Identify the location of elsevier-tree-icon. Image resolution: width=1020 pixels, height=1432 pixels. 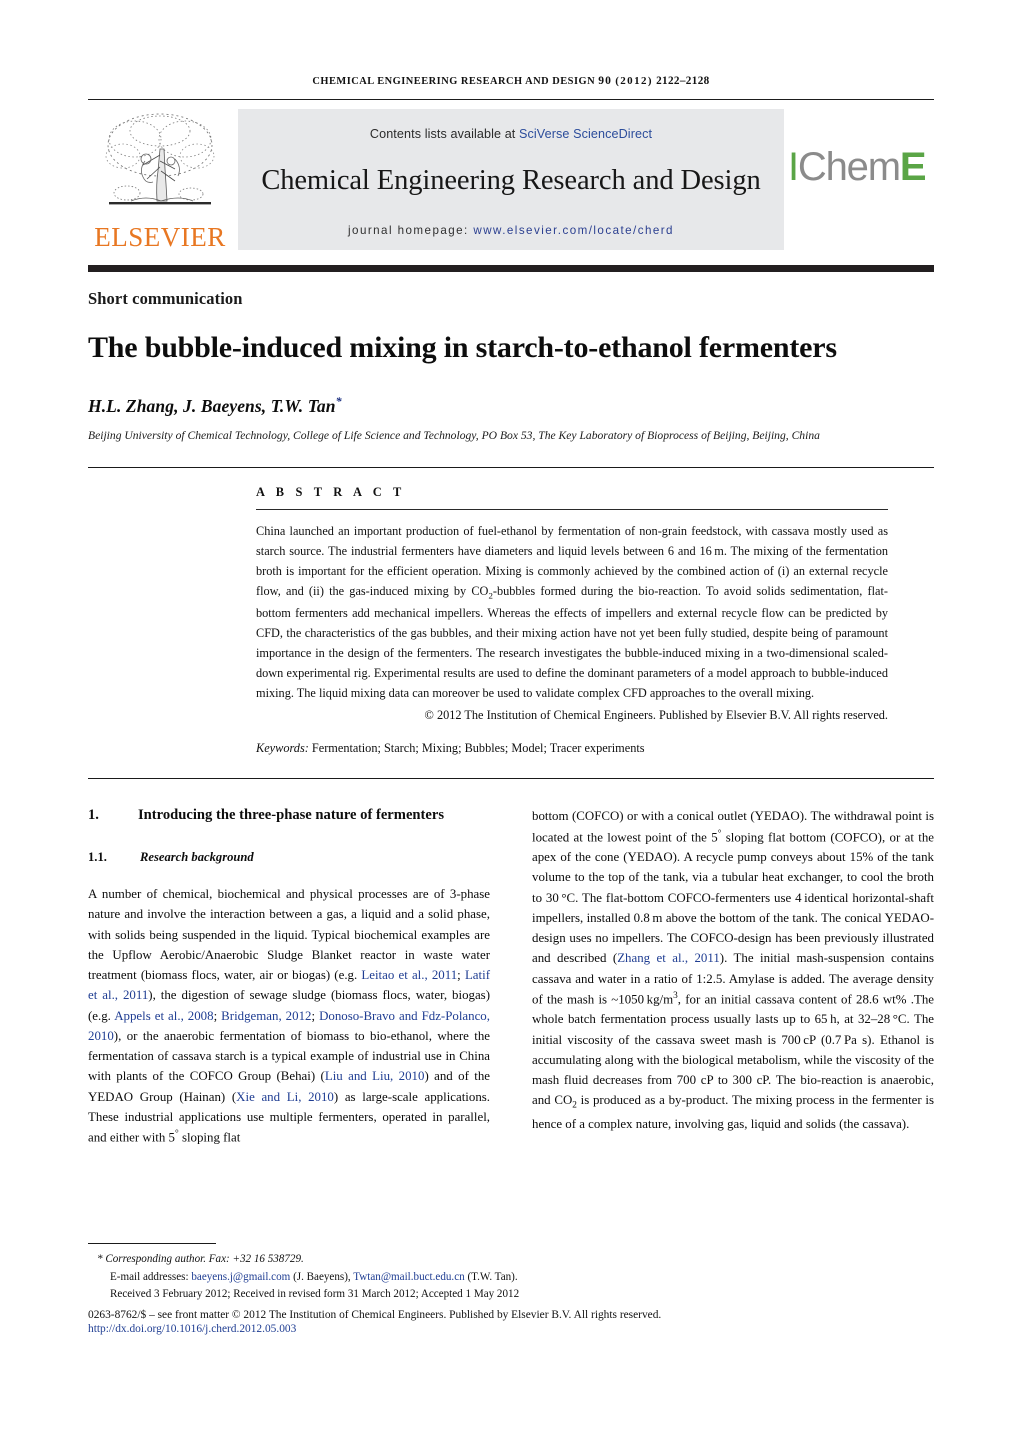
(160, 159).